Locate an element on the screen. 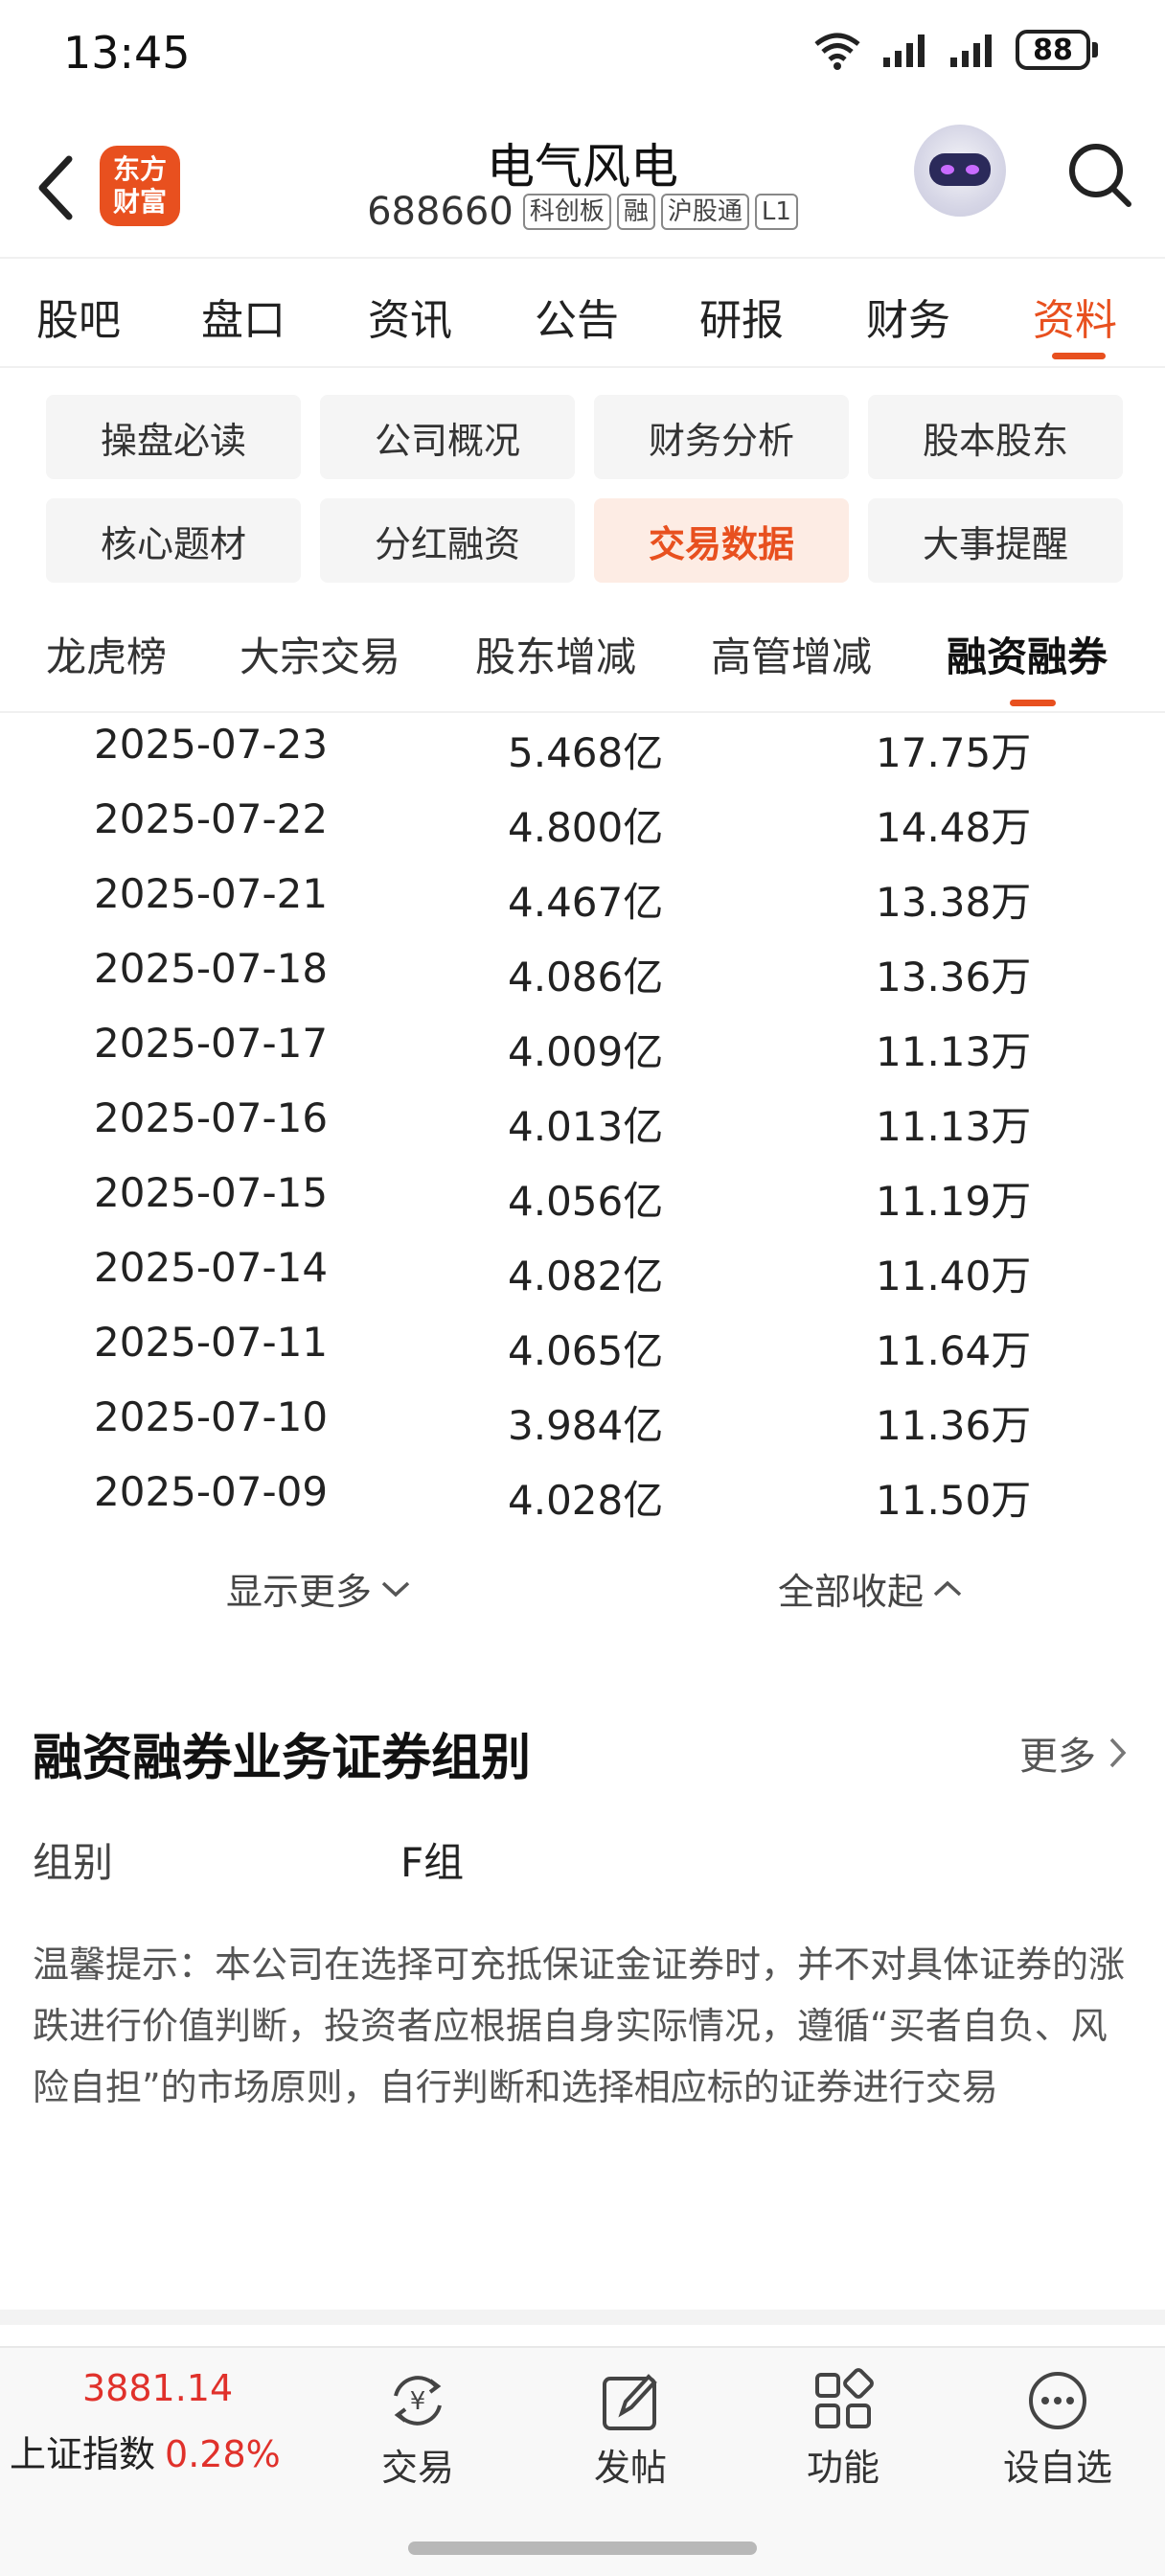  tab-finance: 财务 is located at coordinates (908, 316).